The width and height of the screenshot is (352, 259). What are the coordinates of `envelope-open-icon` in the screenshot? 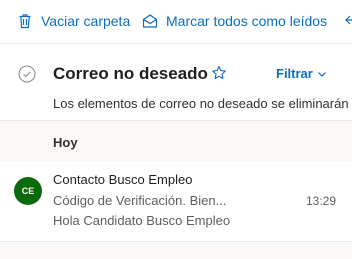 It's located at (150, 21).